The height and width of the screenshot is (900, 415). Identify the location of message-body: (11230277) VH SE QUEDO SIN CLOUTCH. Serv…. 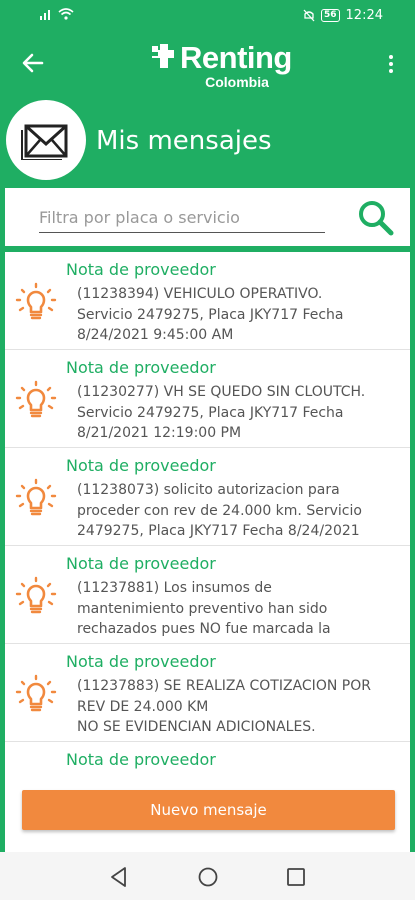
(221, 412).